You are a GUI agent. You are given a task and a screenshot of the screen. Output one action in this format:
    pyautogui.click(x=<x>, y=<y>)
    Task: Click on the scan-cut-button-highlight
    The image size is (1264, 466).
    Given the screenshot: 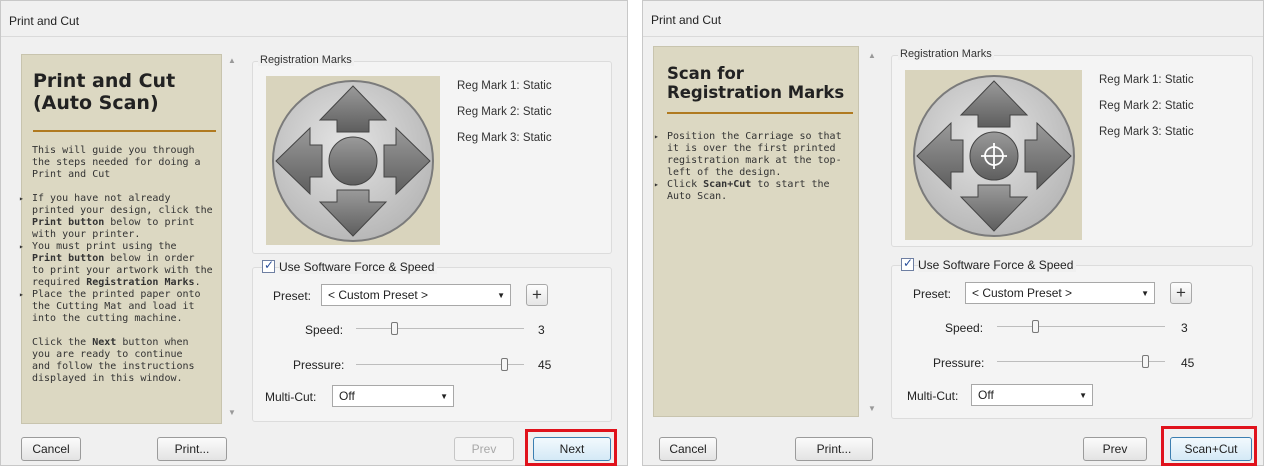 What is the action you would take?
    pyautogui.click(x=1209, y=446)
    